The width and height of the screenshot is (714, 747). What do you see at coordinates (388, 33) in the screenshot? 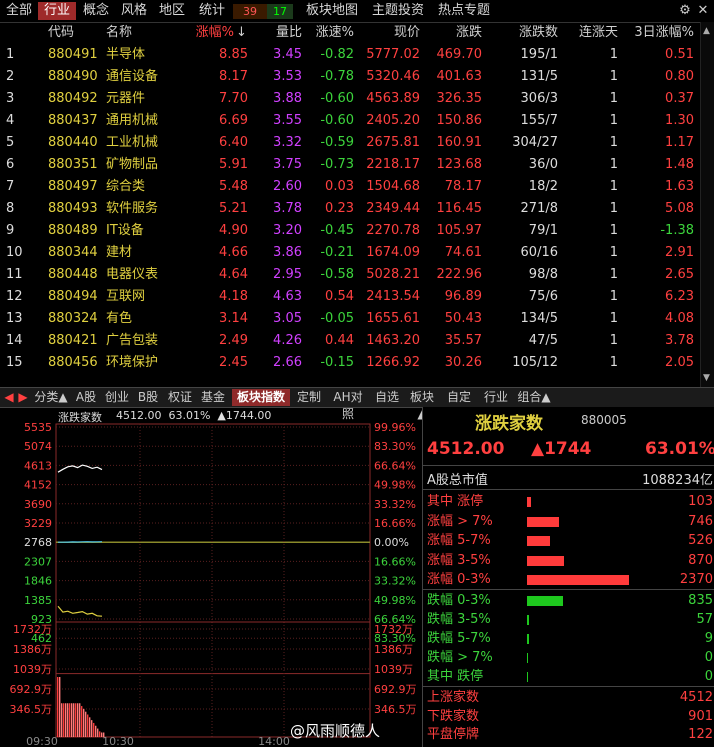
I see `col-price: 现价` at bounding box center [388, 33].